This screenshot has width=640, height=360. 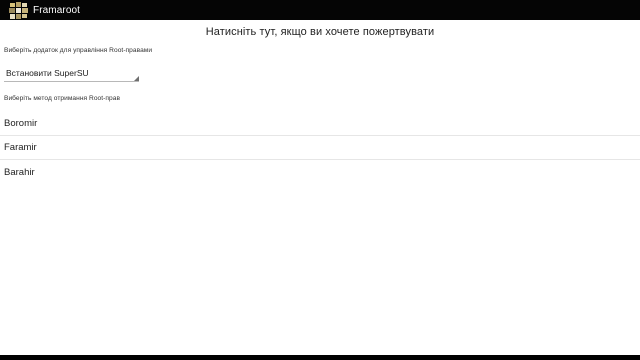 I want to click on action-bar: Framaroot, so click(x=320, y=10).